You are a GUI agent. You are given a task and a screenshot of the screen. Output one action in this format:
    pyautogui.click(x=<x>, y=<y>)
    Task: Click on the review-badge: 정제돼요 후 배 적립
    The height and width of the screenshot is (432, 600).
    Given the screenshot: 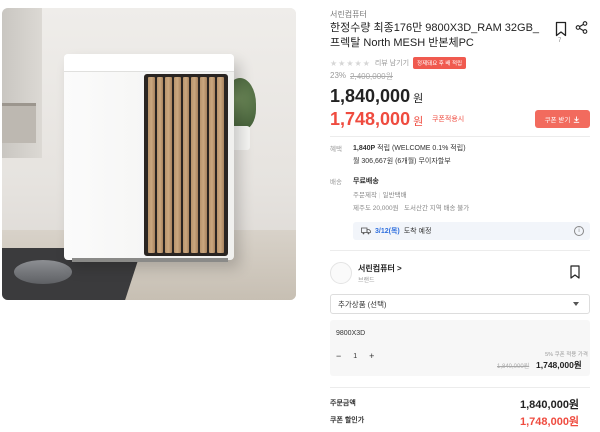 What is the action you would take?
    pyautogui.click(x=440, y=63)
    